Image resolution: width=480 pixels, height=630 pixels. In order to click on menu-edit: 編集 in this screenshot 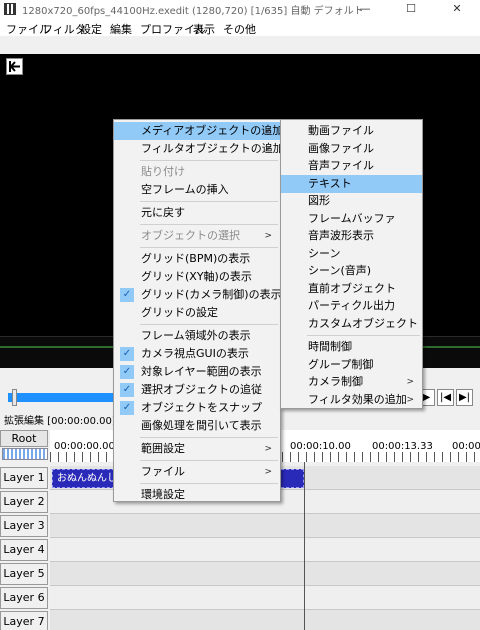, I will do `click(121, 29)`.